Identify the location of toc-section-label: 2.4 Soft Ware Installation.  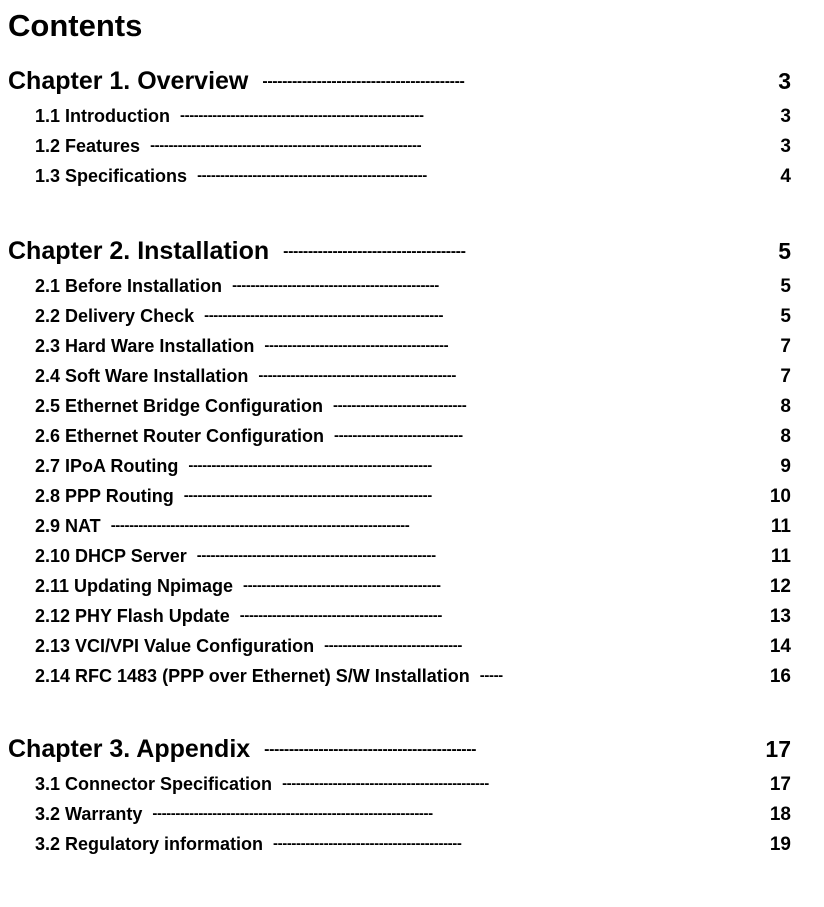
(142, 376).